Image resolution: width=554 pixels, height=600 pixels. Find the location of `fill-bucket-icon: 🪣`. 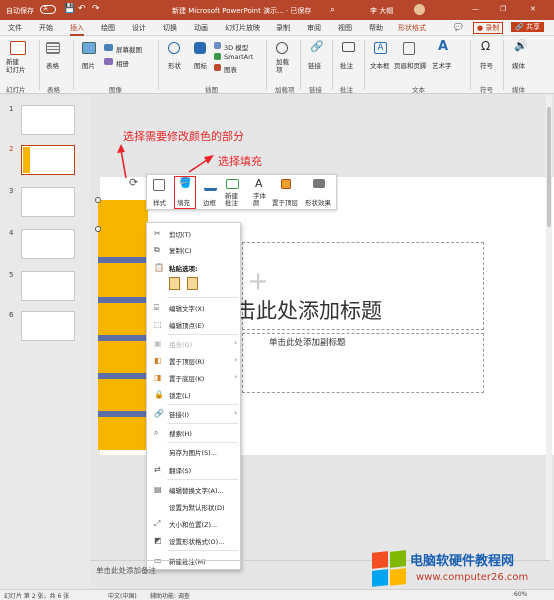

fill-bucket-icon: 🪣 is located at coordinates (185, 183).